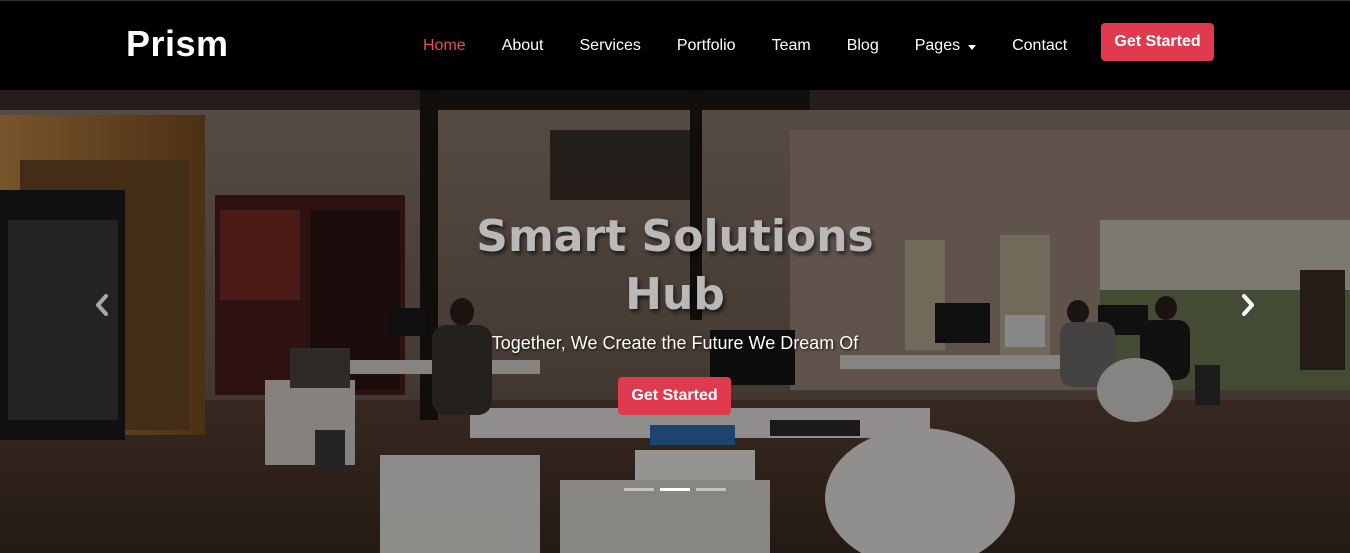 This screenshot has height=553, width=1350. I want to click on chevron-right-icon, so click(1248, 305).